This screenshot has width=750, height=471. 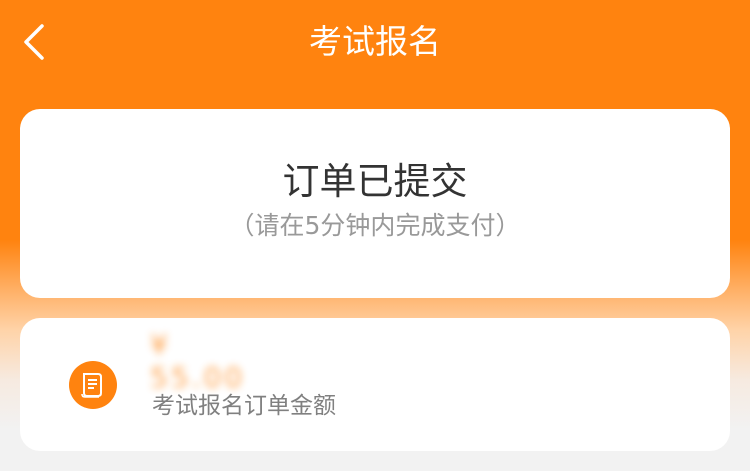 What do you see at coordinates (244, 406) in the screenshot?
I see `order-amount-label: 考试报名订单金额` at bounding box center [244, 406].